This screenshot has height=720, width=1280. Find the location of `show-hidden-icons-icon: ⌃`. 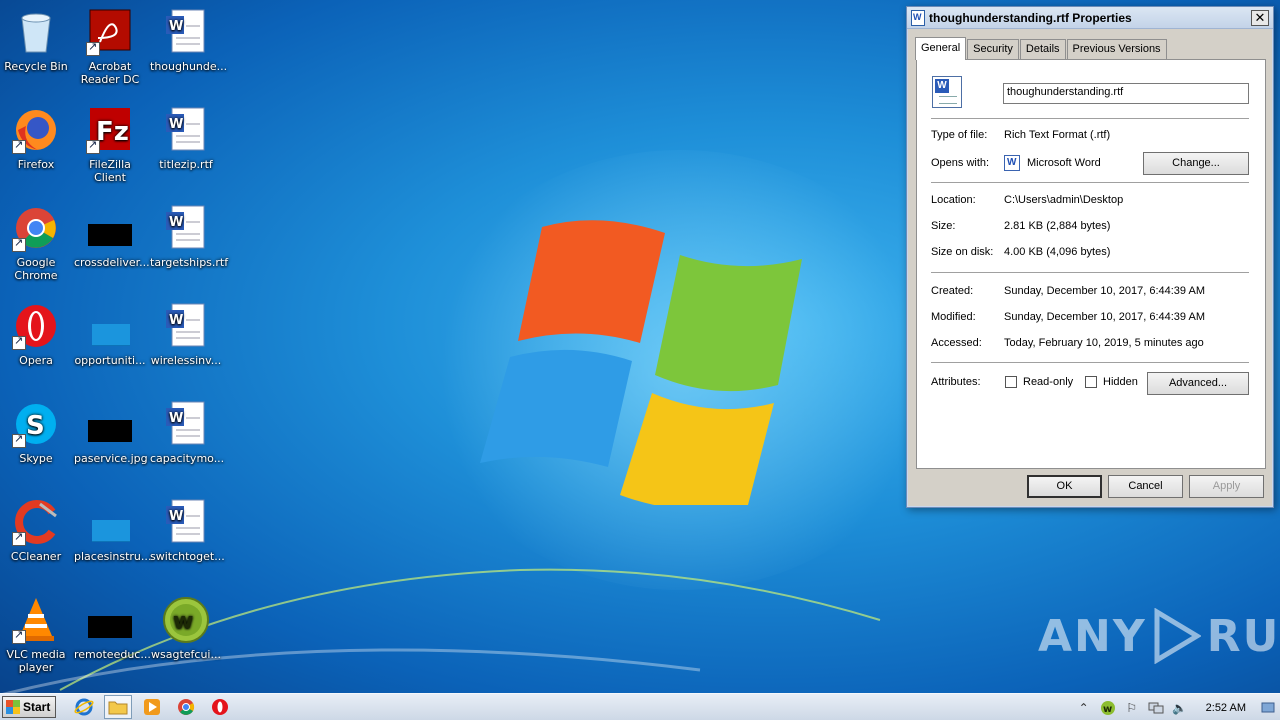

show-hidden-icons-icon: ⌃ is located at coordinates (1084, 708).